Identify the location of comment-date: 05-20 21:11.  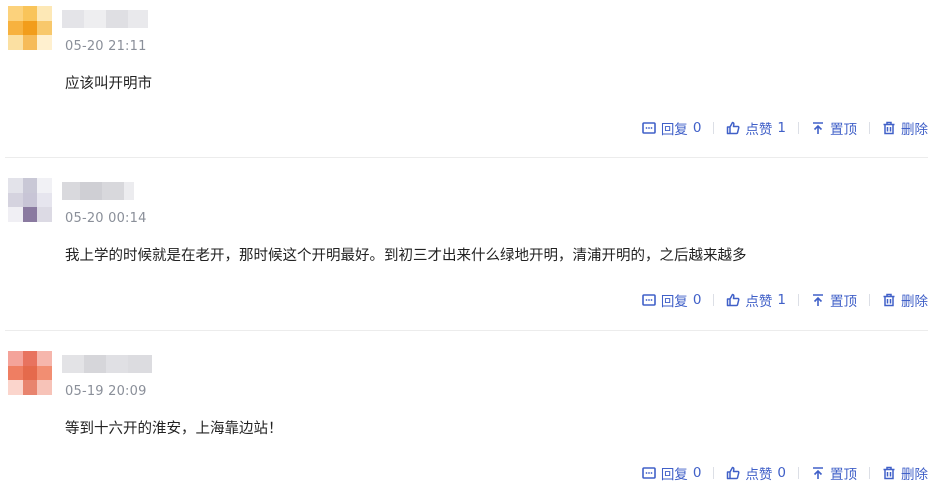
(106, 46).